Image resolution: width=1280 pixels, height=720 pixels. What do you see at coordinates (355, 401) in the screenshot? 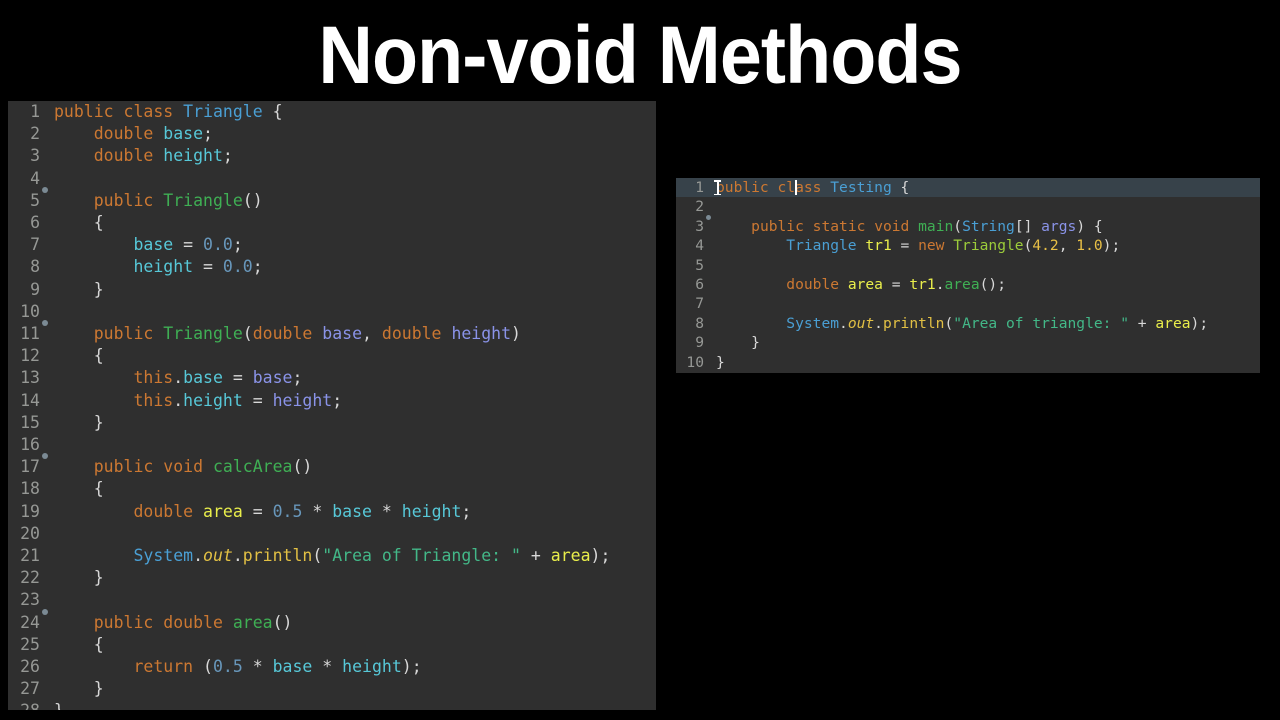
I see `code-text: this.height = height;` at bounding box center [355, 401].